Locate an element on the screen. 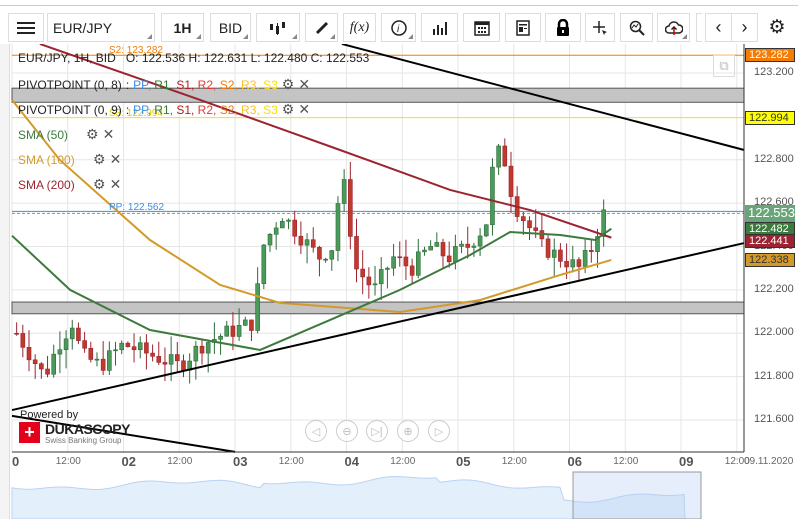 This screenshot has height=519, width=798. pivot-level-s3: S3 is located at coordinates (270, 84).